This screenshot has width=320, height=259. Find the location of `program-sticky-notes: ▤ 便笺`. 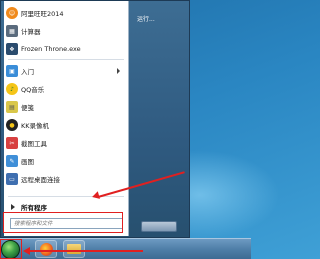

program-sticky-notes: ▤ 便笺 is located at coordinates (66, 107).